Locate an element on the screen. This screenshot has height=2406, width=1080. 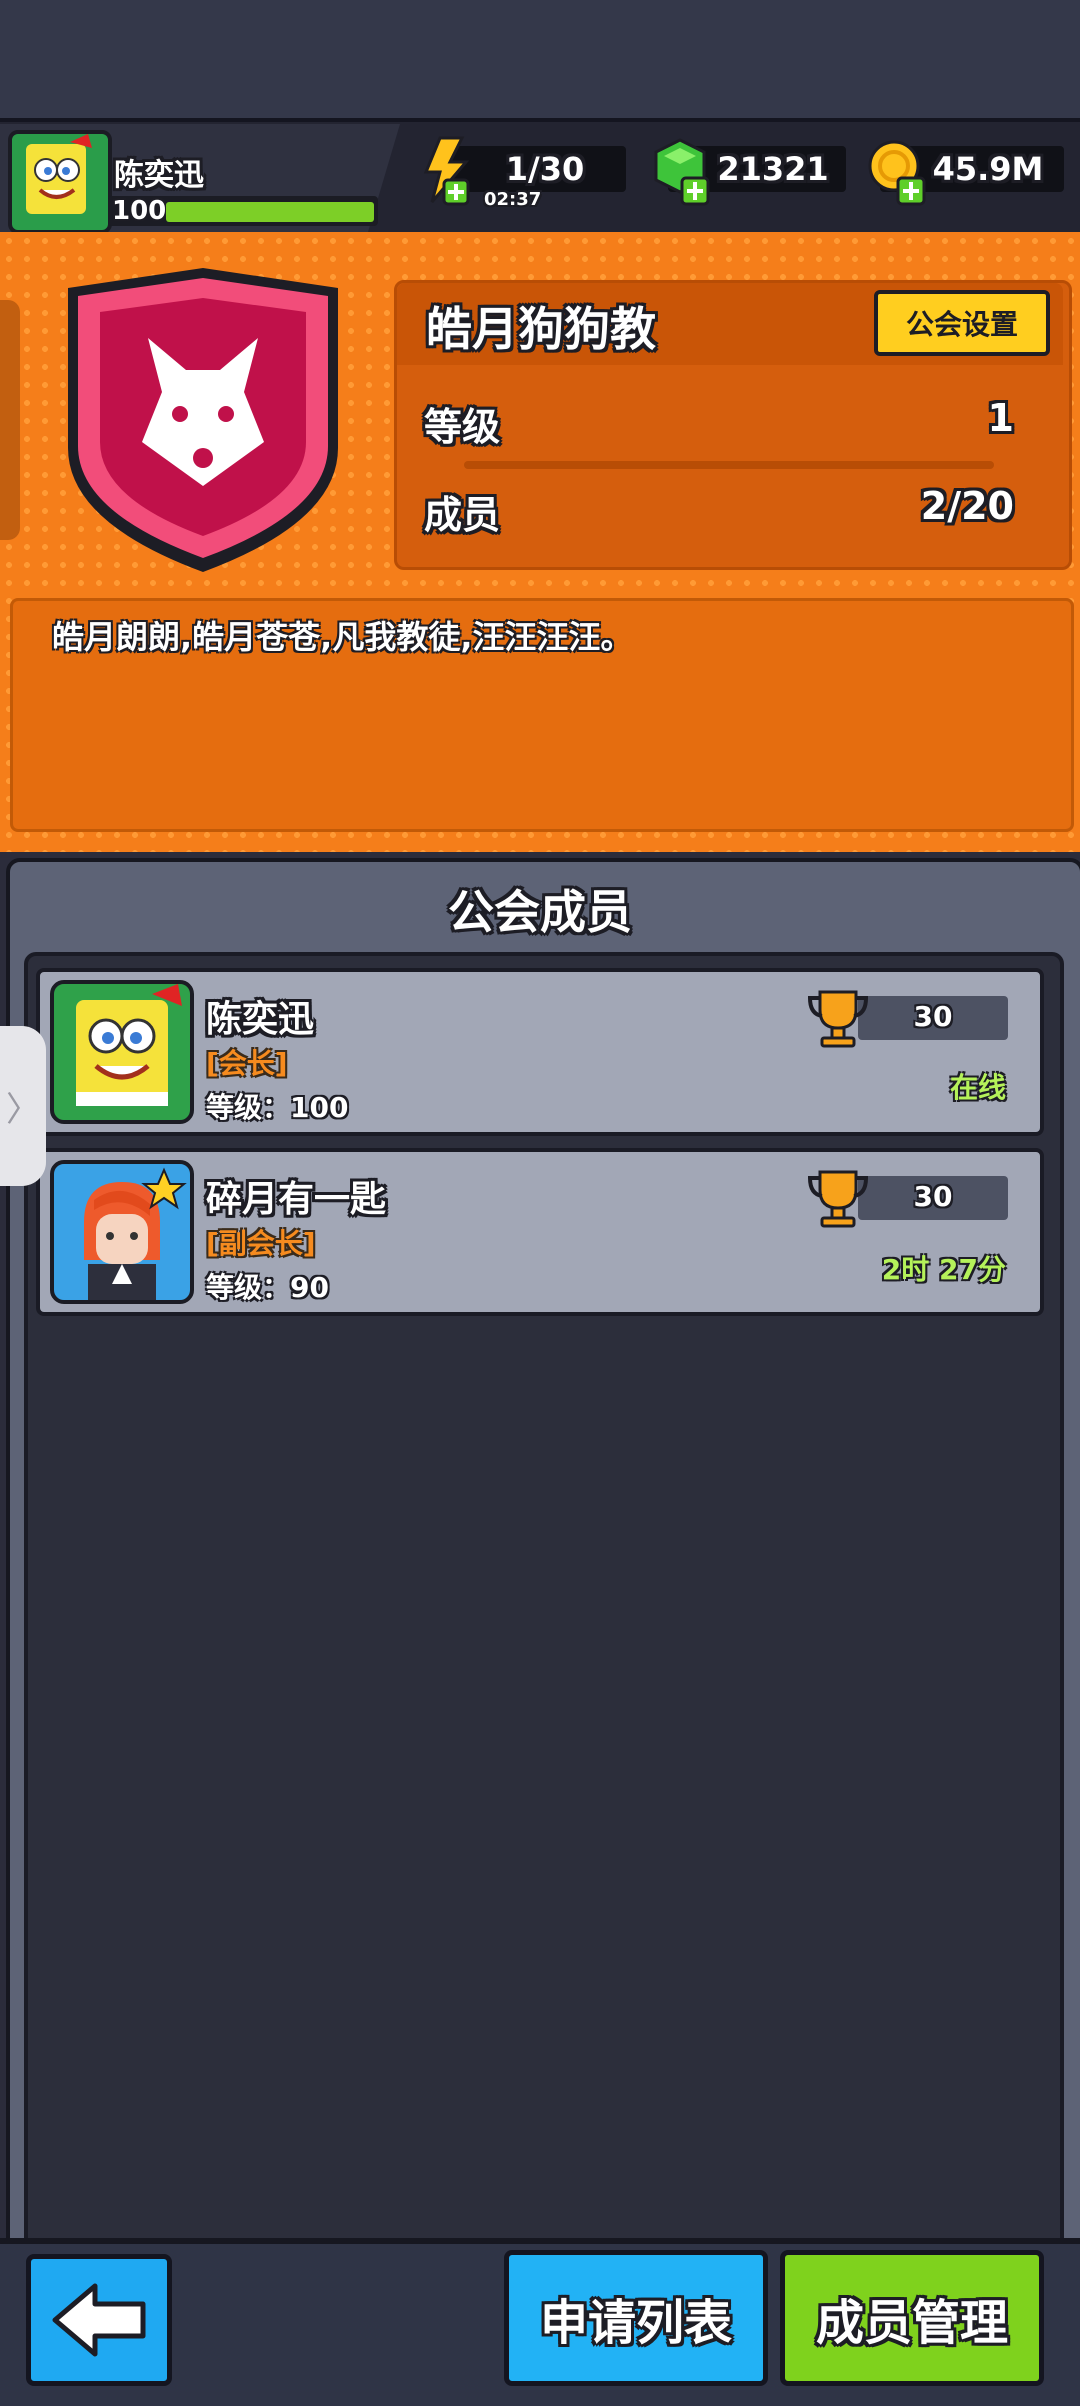
member-status: 在线 is located at coordinates (977, 1087).